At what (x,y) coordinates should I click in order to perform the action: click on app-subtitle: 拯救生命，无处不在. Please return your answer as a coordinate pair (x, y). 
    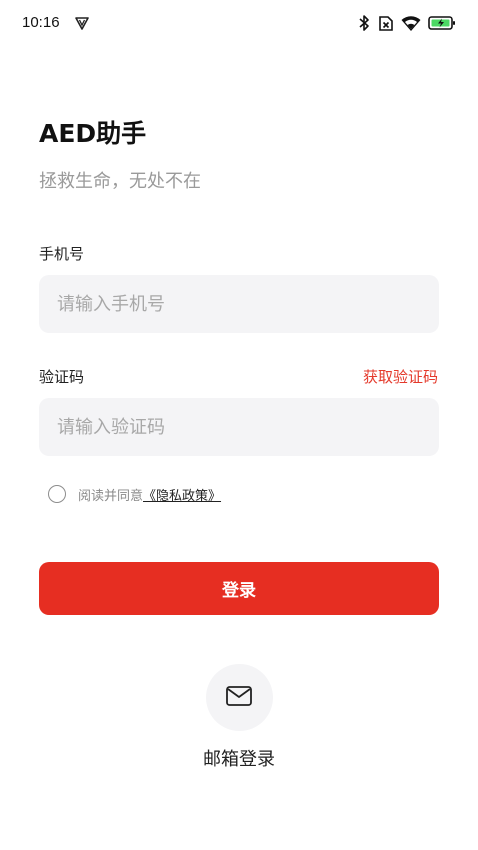
    Looking at the image, I should click on (120, 181).